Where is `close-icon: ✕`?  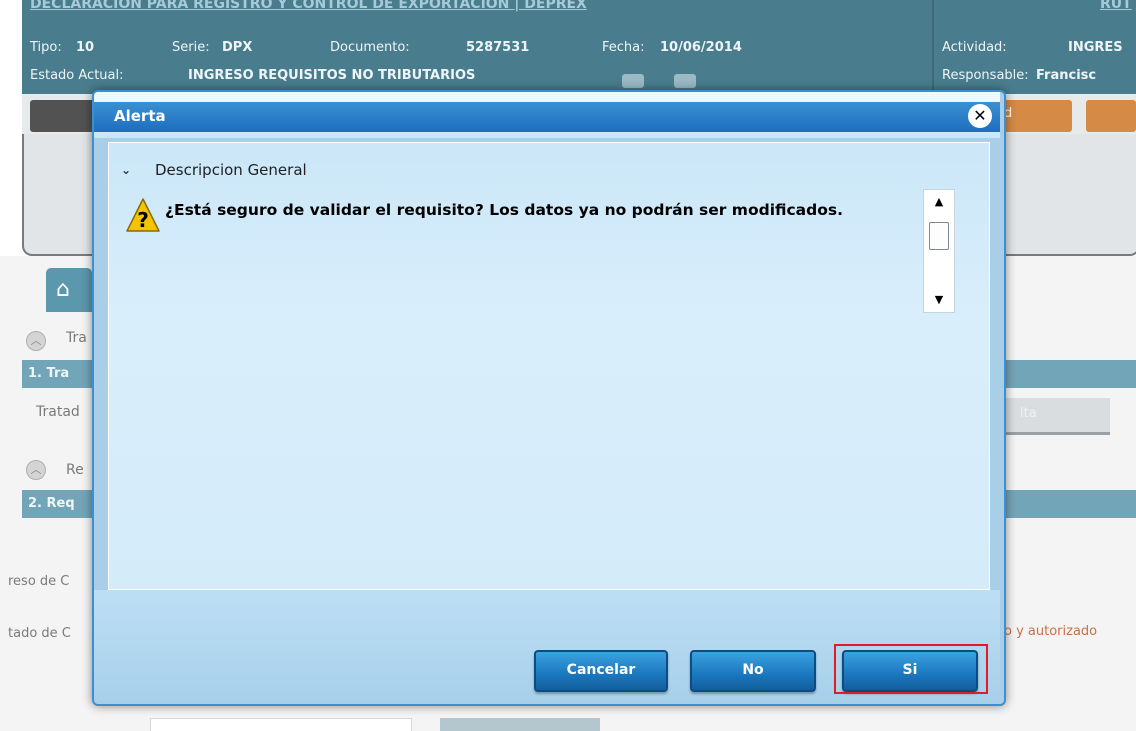
close-icon: ✕ is located at coordinates (980, 116).